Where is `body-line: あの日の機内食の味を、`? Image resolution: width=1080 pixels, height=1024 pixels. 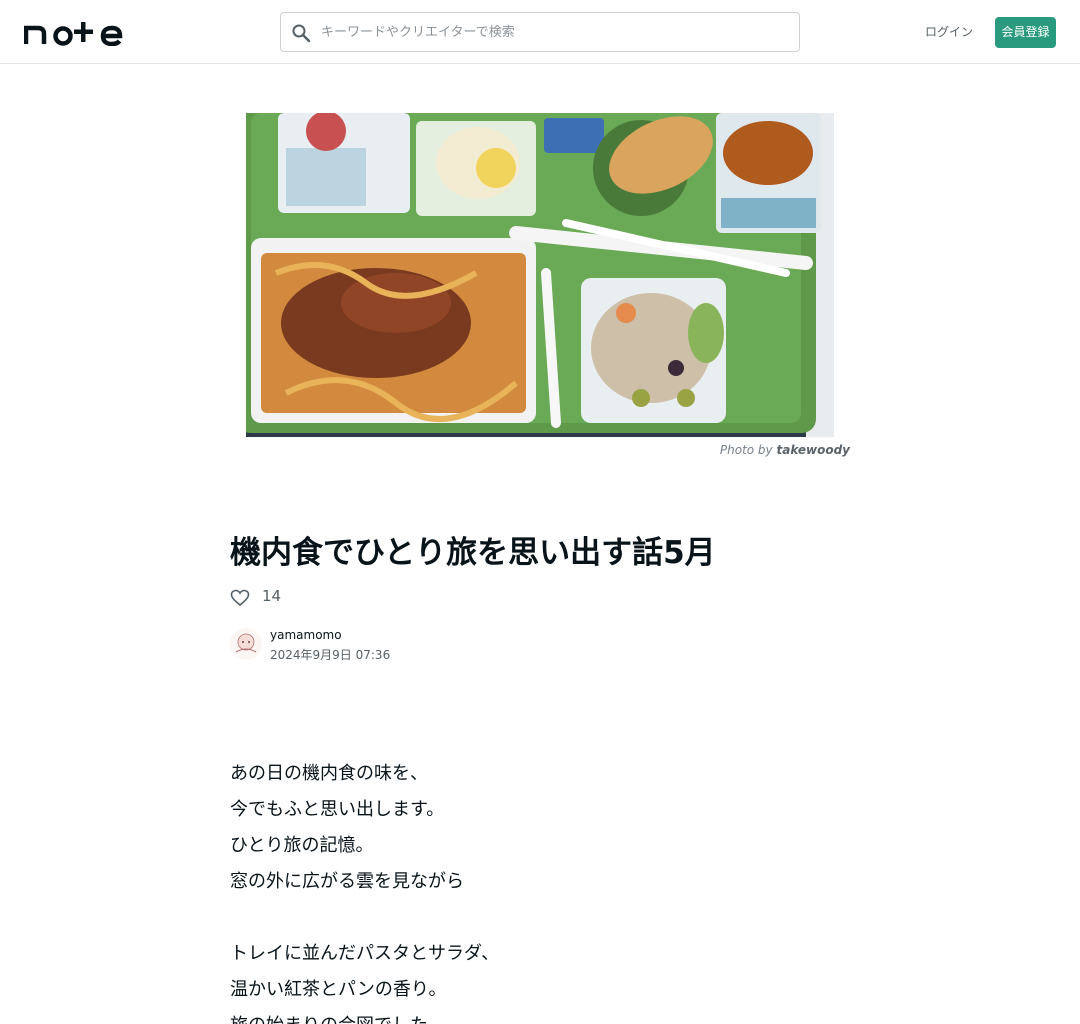
body-line: あの日の機内食の味を、 is located at coordinates (329, 773).